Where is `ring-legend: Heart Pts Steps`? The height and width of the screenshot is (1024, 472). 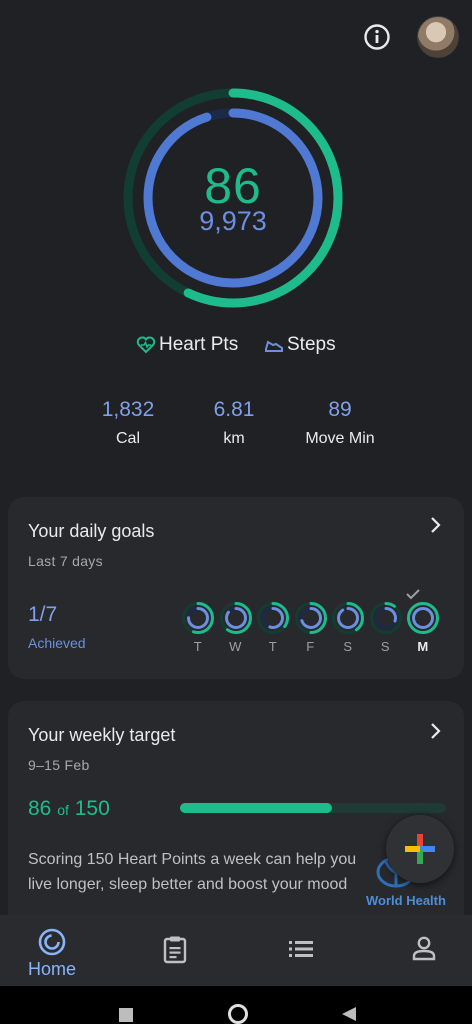 ring-legend: Heart Pts Steps is located at coordinates (236, 347).